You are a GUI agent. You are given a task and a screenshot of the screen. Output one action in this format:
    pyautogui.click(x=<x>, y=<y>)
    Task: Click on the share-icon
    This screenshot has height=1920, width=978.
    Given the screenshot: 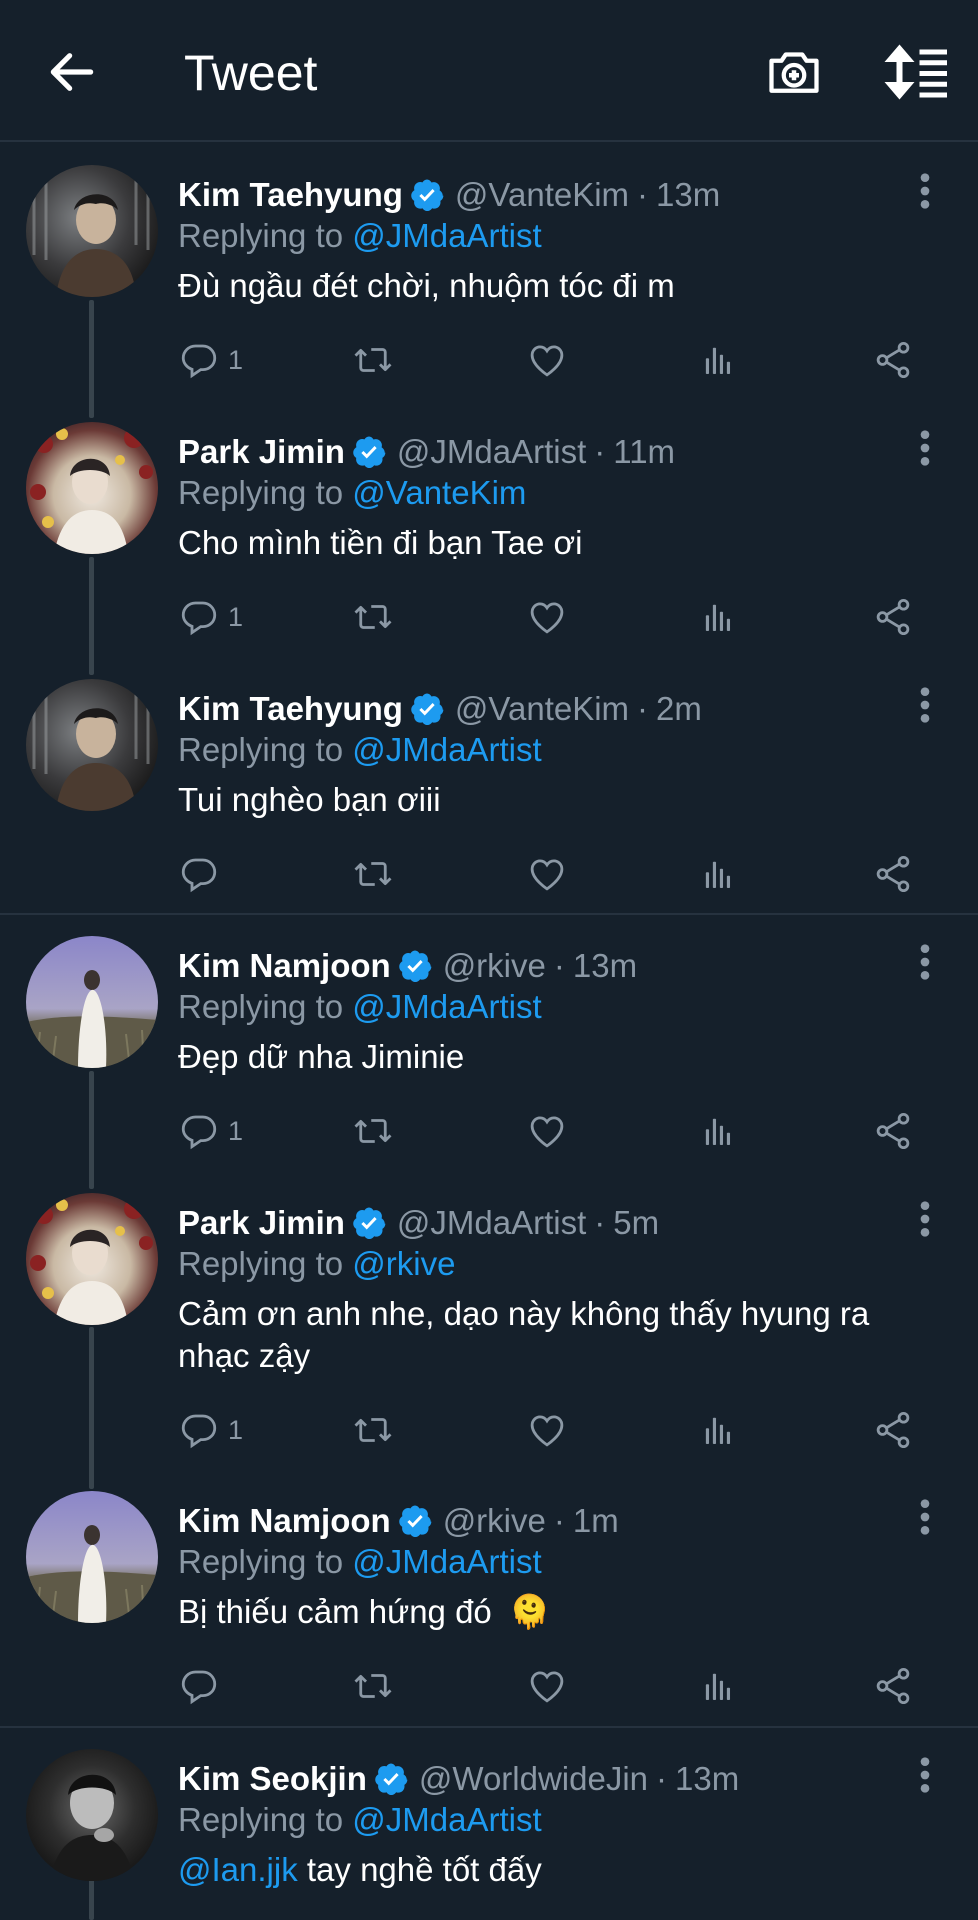 What is the action you would take?
    pyautogui.click(x=893, y=360)
    